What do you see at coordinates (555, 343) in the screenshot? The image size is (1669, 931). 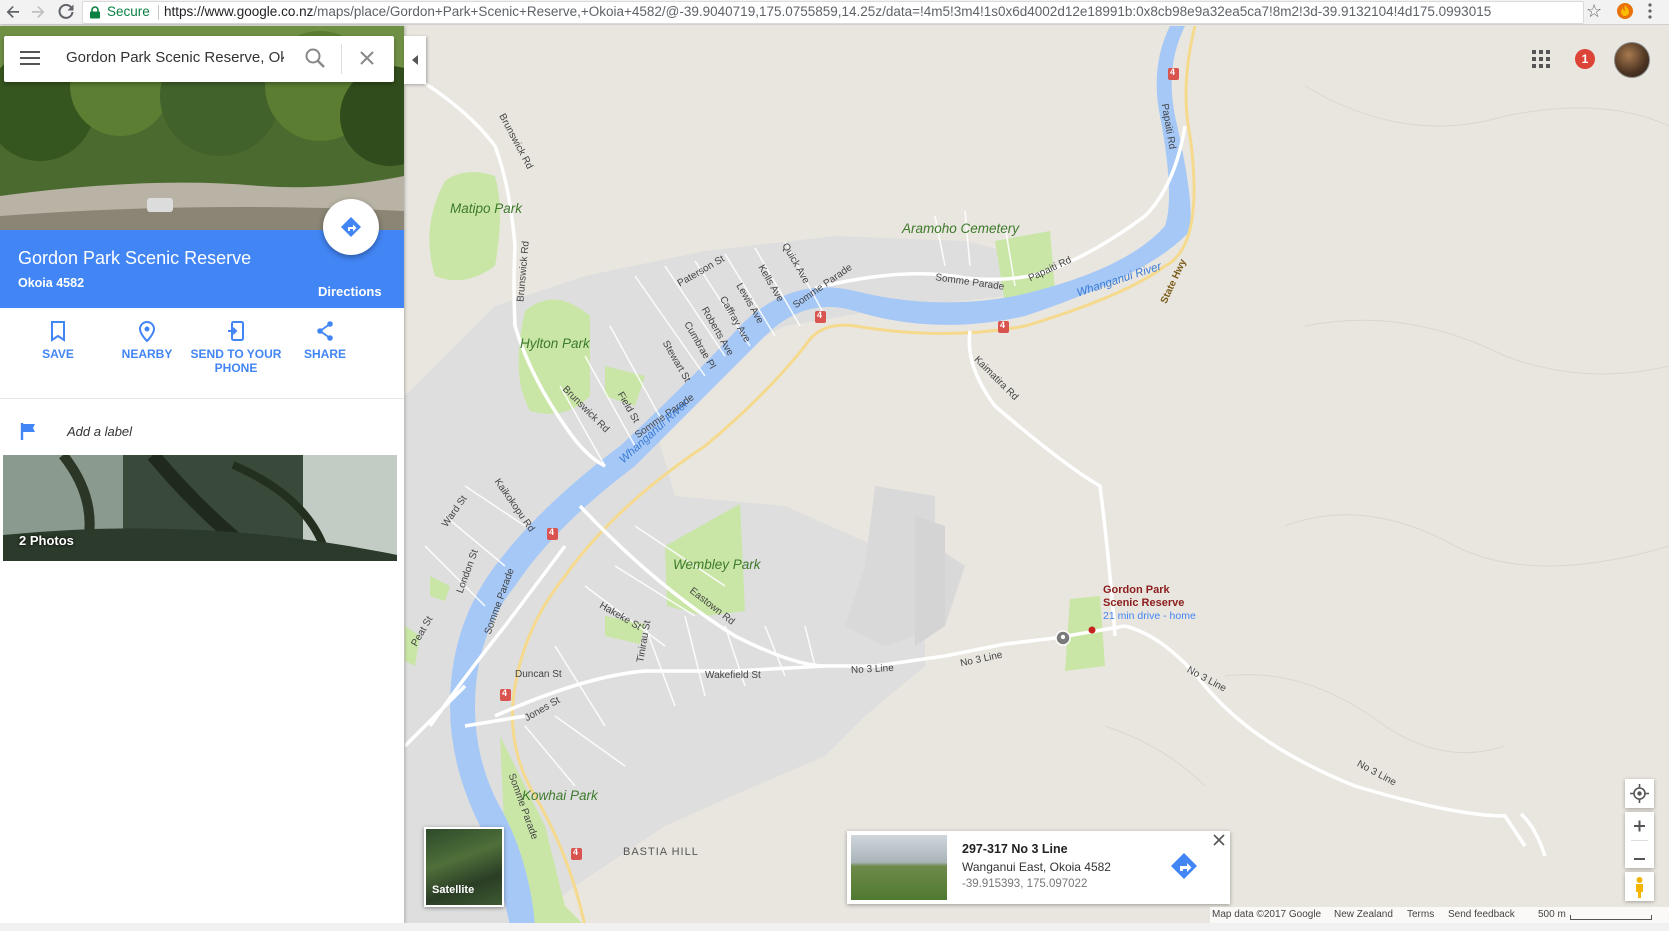 I see `park-label: Hylton Park` at bounding box center [555, 343].